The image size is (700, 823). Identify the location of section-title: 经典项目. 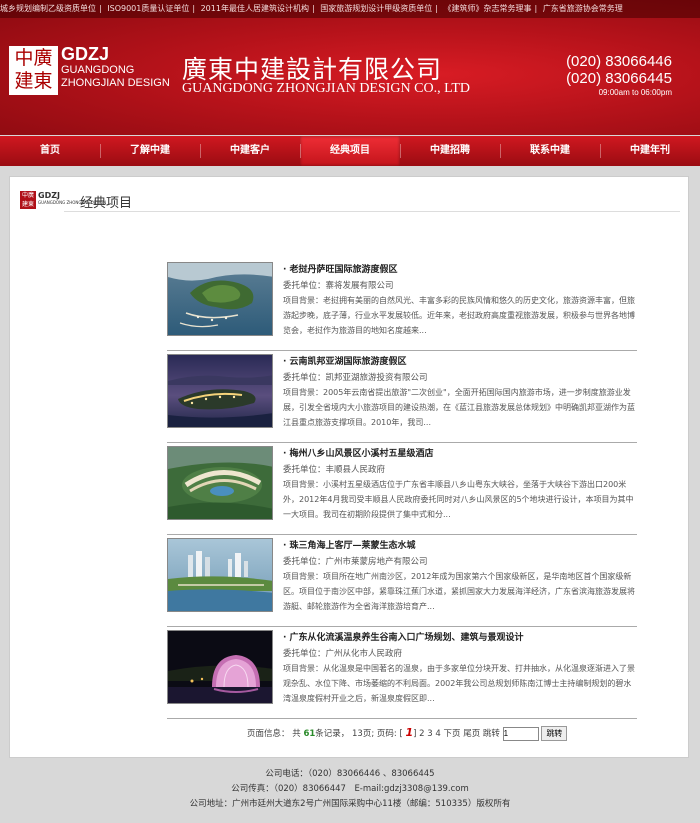
(106, 203).